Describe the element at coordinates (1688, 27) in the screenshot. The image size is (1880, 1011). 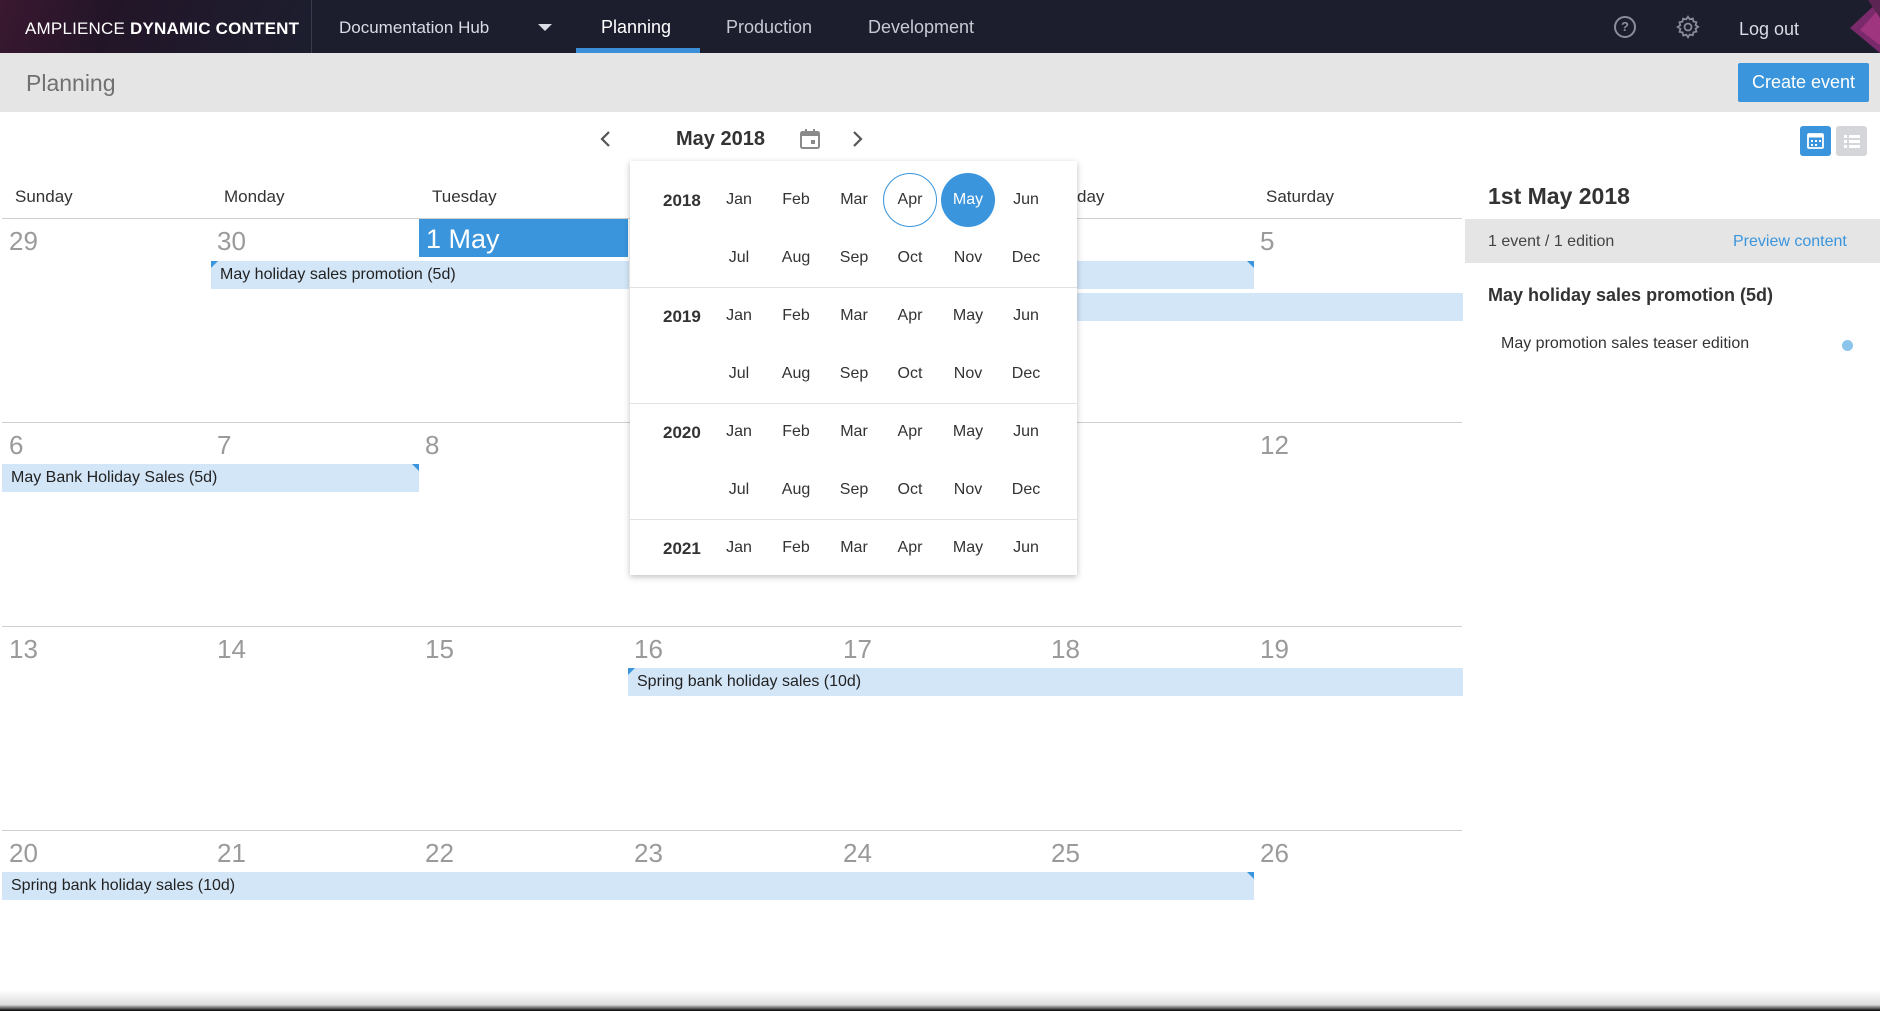
I see `gear-icon` at that location.